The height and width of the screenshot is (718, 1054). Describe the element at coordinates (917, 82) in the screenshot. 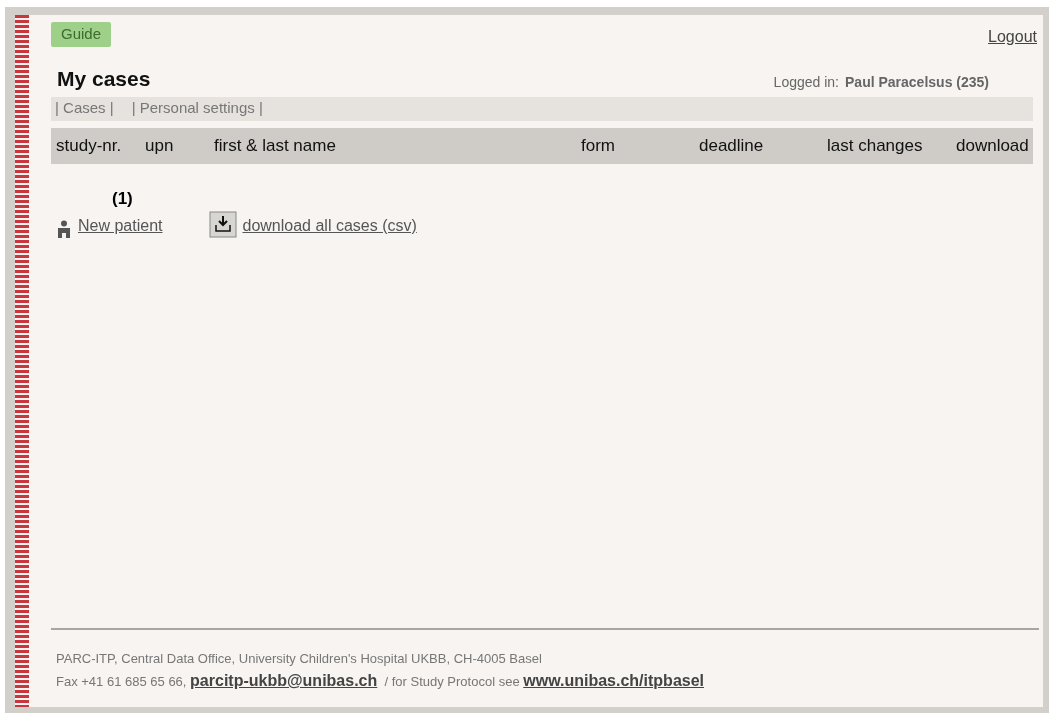

I see `user-name: Paul Paracelsus (235)` at that location.